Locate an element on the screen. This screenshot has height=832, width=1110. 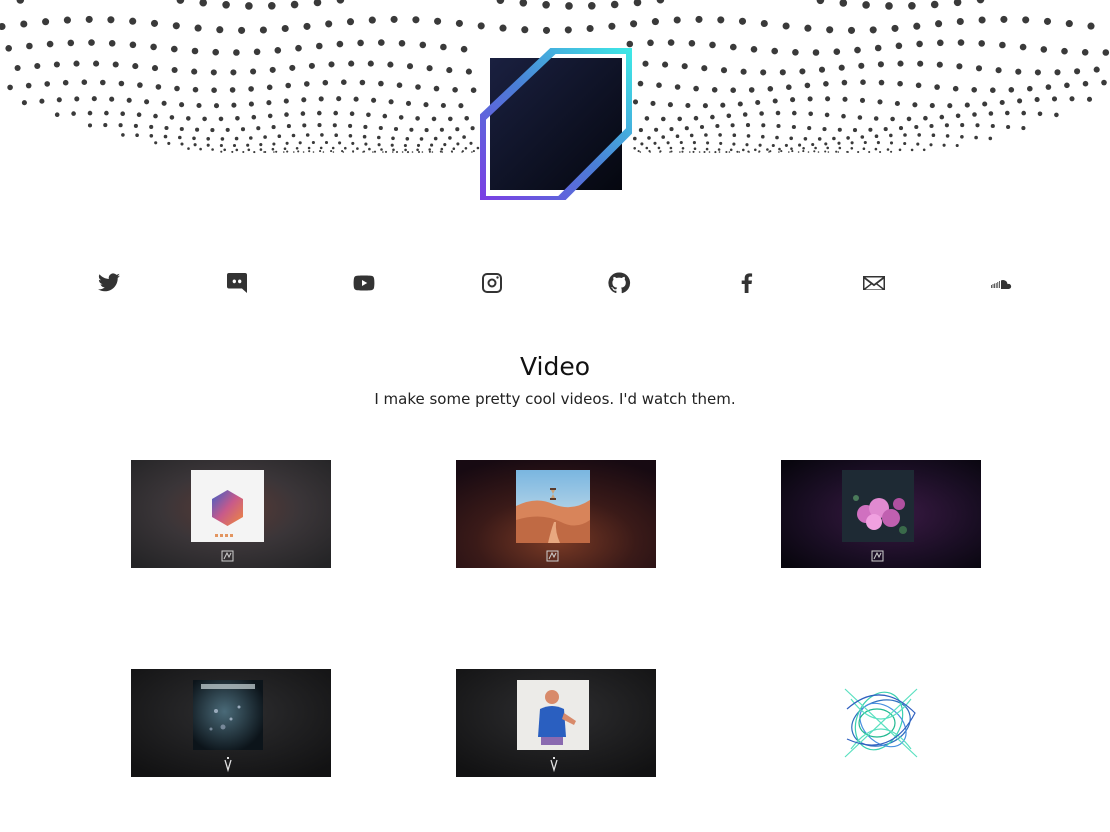
instagram-icon is located at coordinates (492, 283).